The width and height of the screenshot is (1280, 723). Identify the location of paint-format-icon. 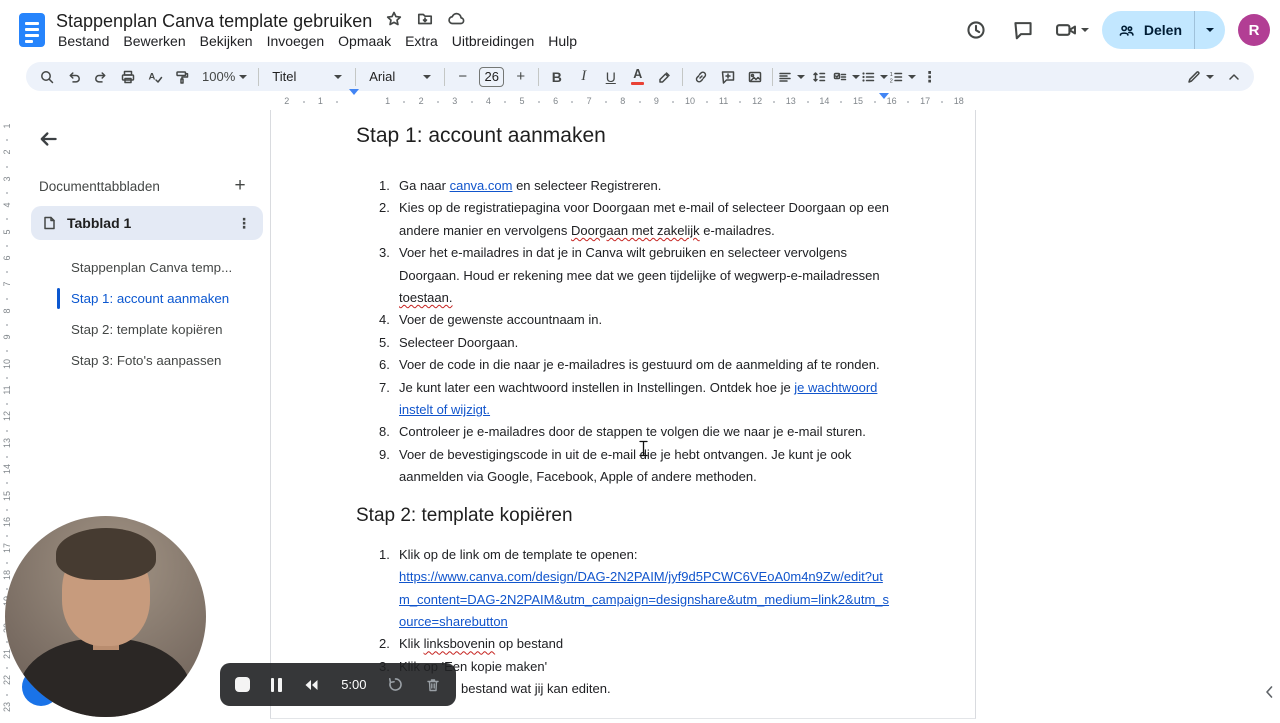
(181, 77).